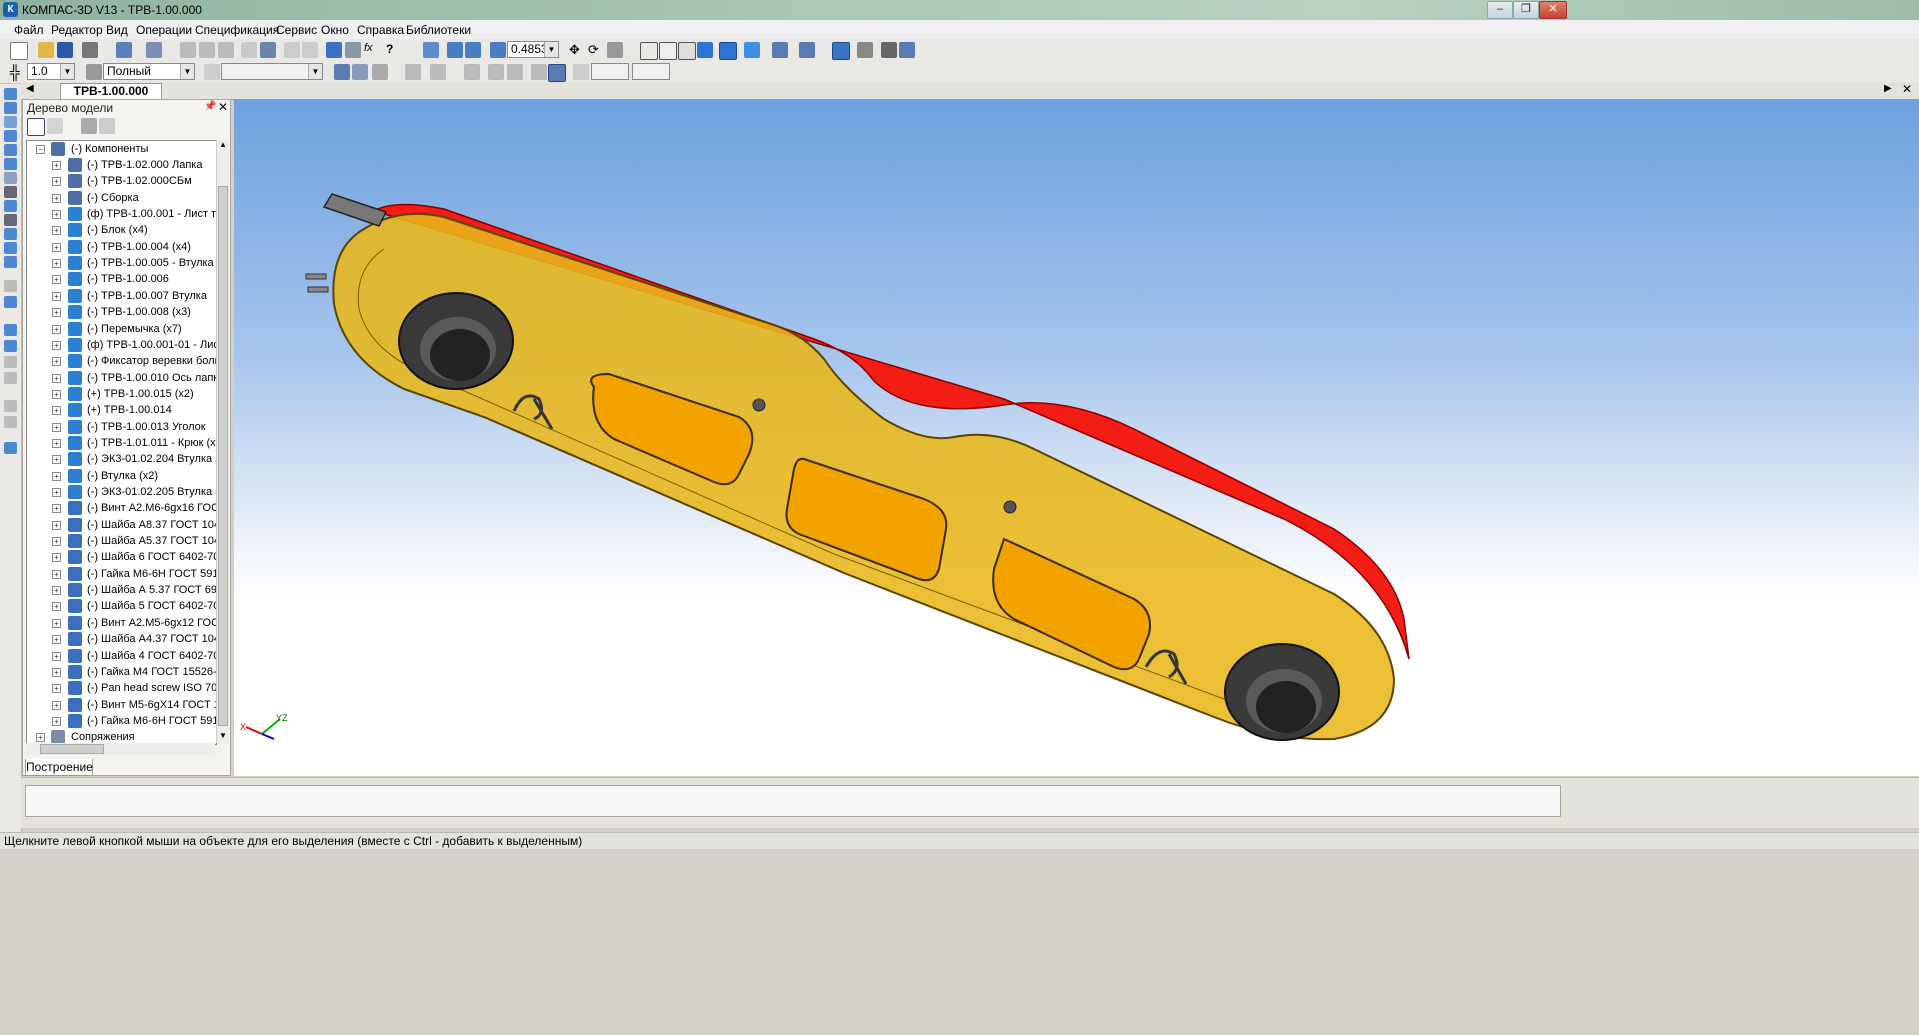  I want to click on tree-item: + (ф) ТРВ-1.00.001 - Лист тыл, so click(121, 214).